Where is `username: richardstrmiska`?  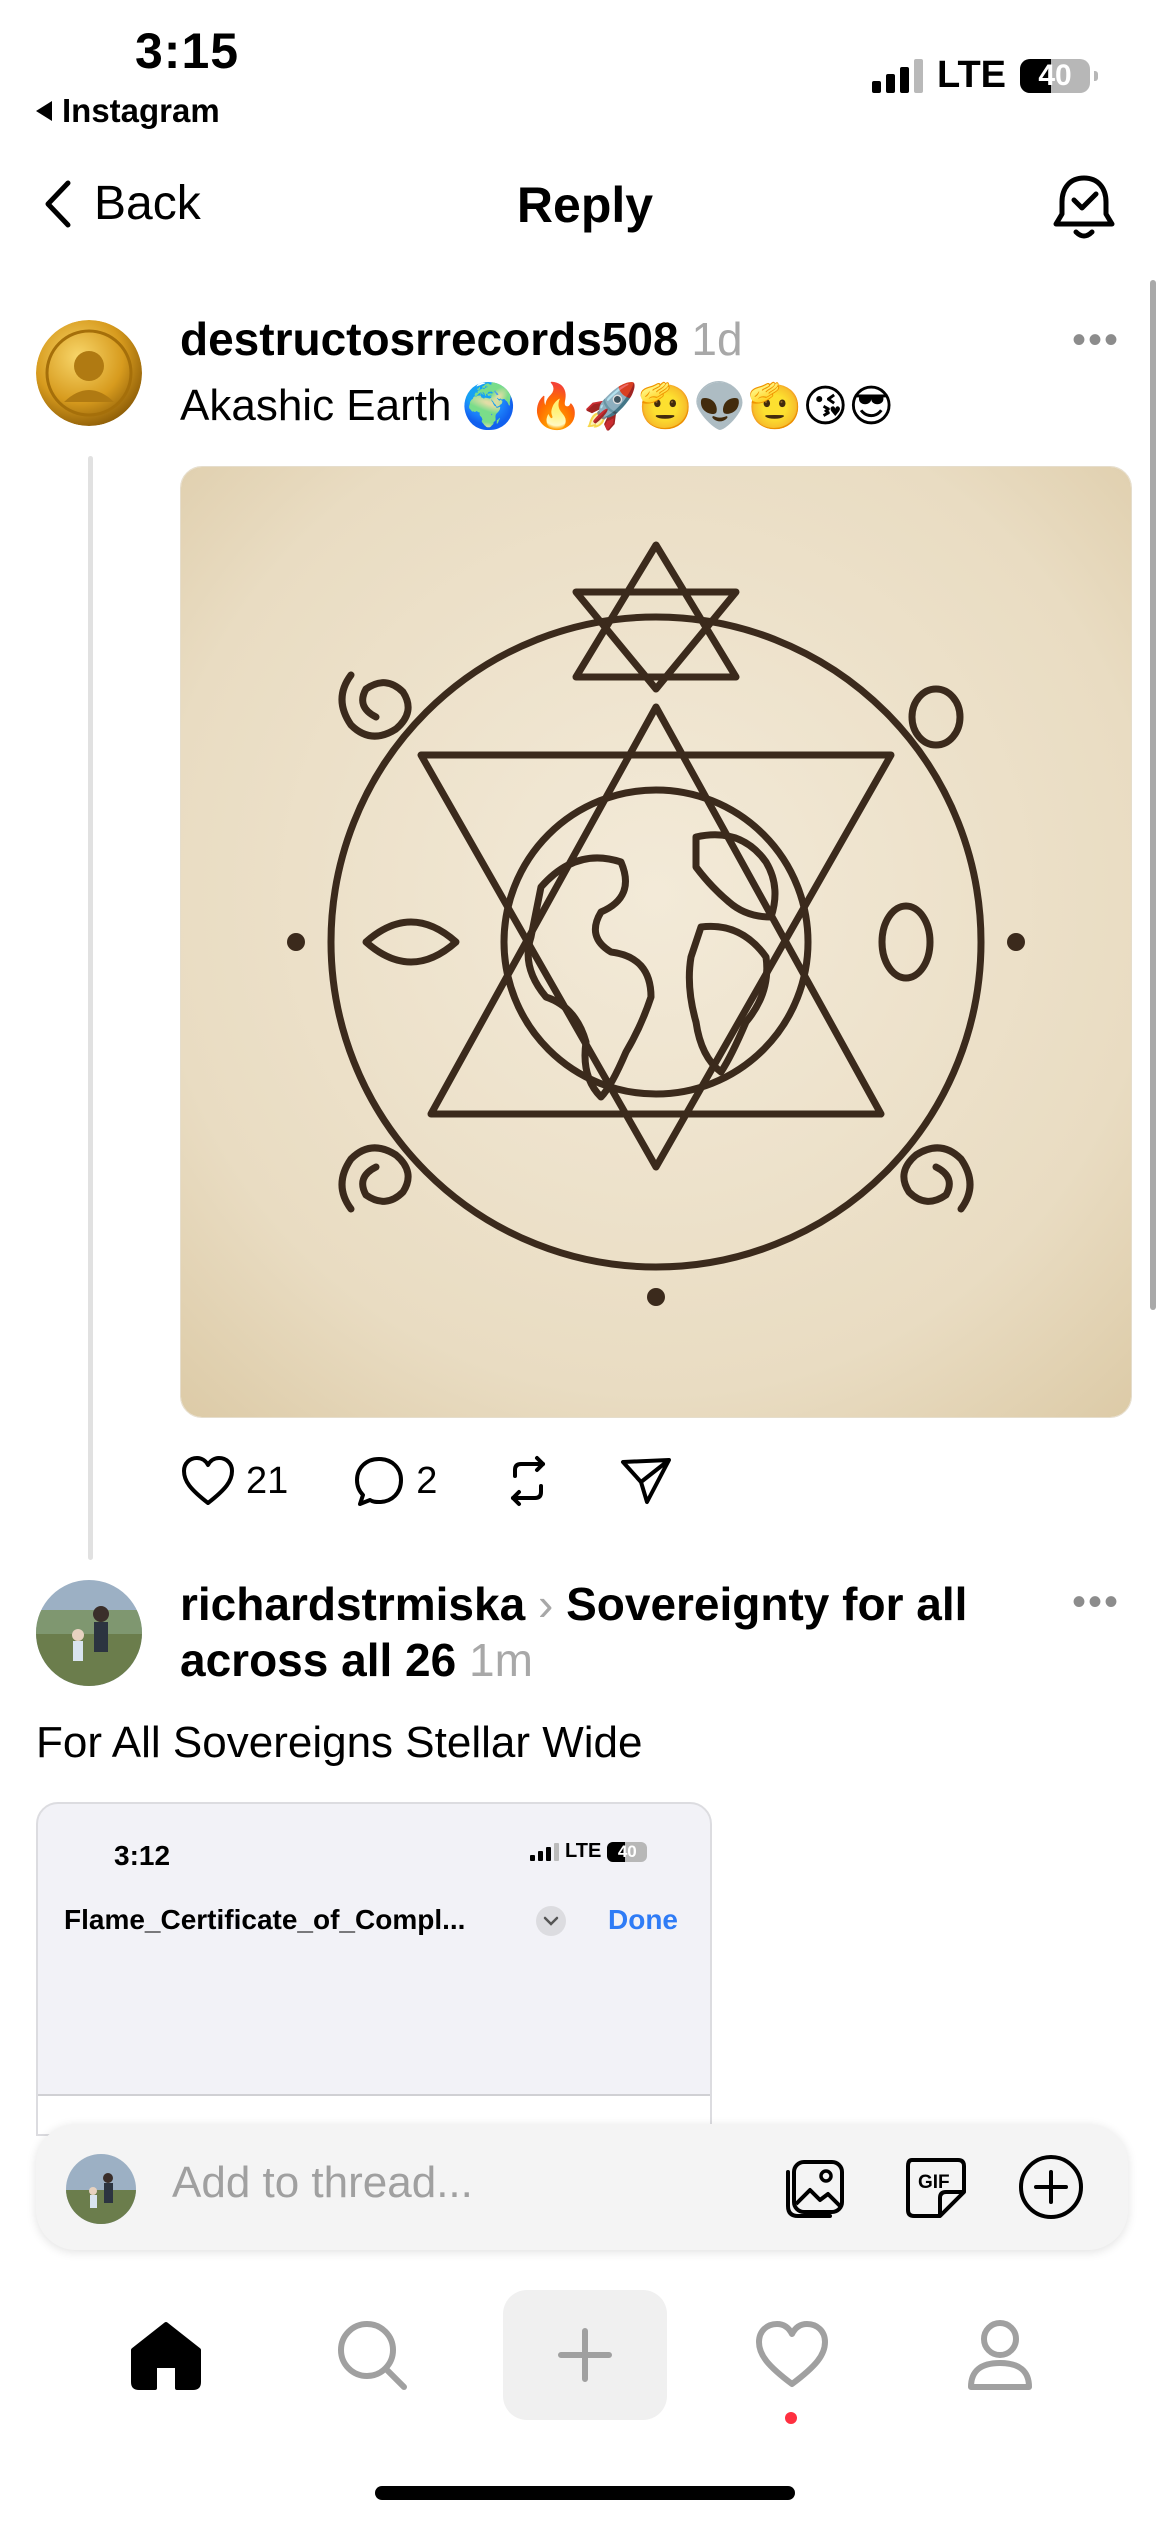
username: richardstrmiska is located at coordinates (352, 1604).